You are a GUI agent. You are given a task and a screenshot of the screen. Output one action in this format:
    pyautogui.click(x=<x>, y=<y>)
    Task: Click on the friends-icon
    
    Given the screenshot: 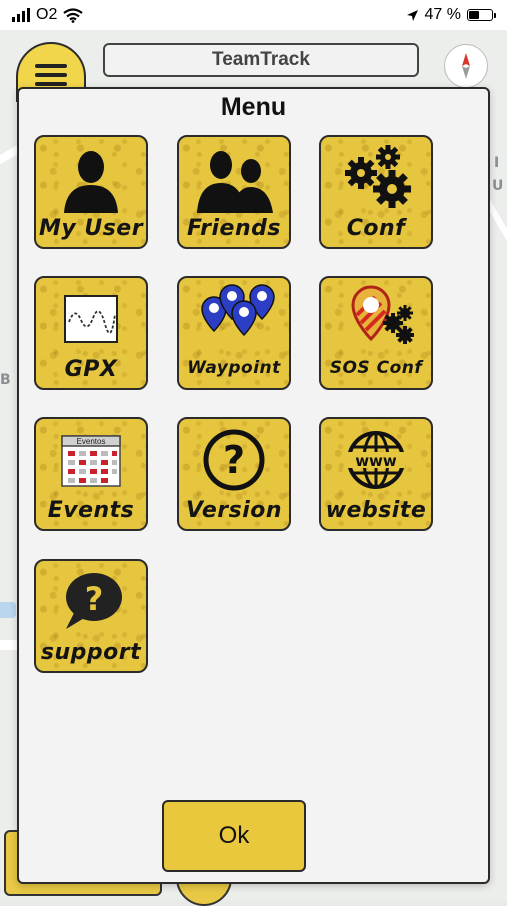 What is the action you would take?
    pyautogui.click(x=235, y=182)
    